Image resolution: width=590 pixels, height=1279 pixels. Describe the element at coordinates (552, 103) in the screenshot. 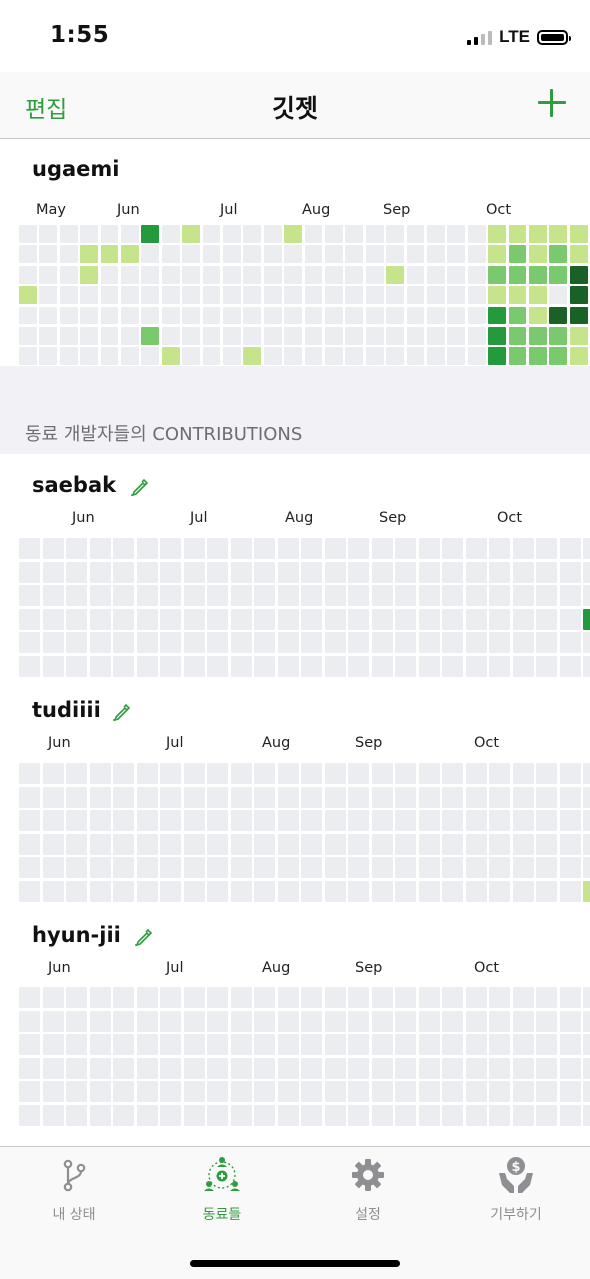

I see `plus-icon` at that location.